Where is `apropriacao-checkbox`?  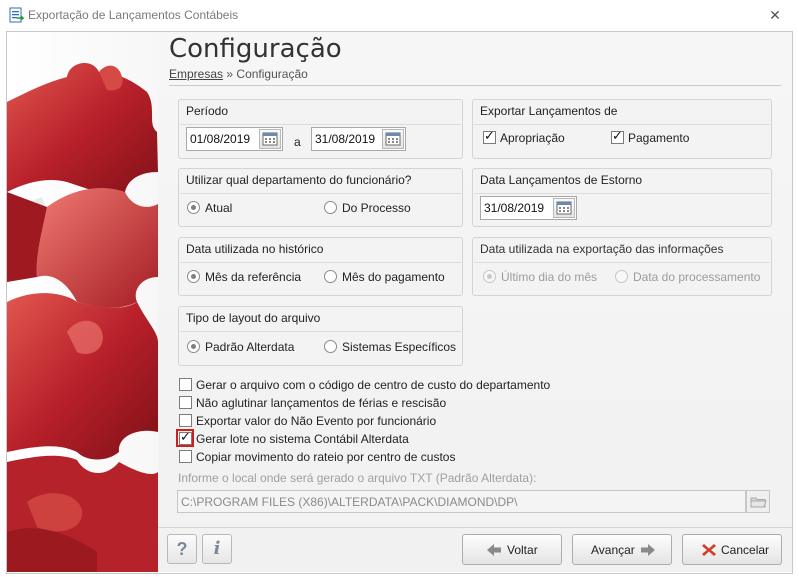
apropriacao-checkbox is located at coordinates (489, 136).